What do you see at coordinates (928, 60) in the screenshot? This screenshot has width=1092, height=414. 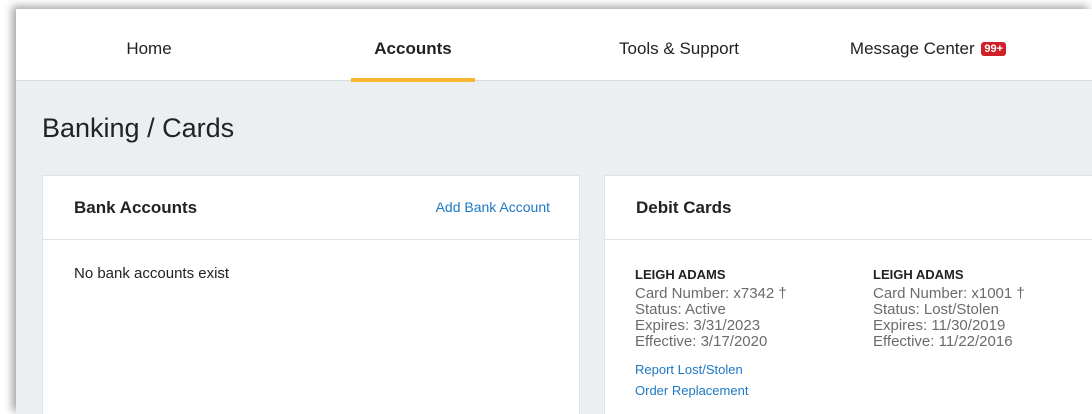 I see `nav-message-center: Message Center 99+` at bounding box center [928, 60].